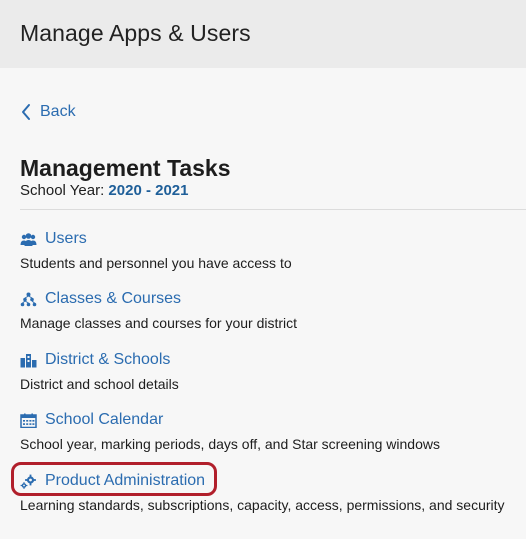 This screenshot has width=526, height=539. I want to click on classes-courses-label: Classes & Courses, so click(113, 298).